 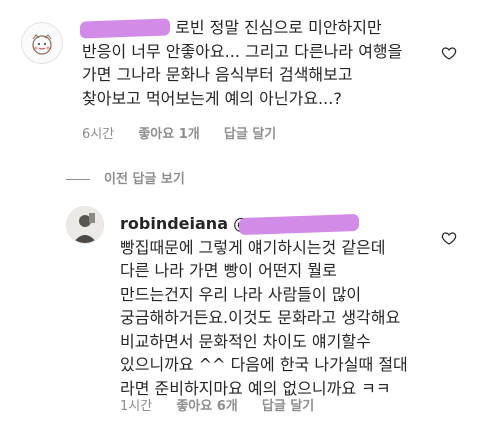 I want to click on reply-text-line: 비교하면서 문화적인 차이도 얘기할수, so click(x=245, y=341).